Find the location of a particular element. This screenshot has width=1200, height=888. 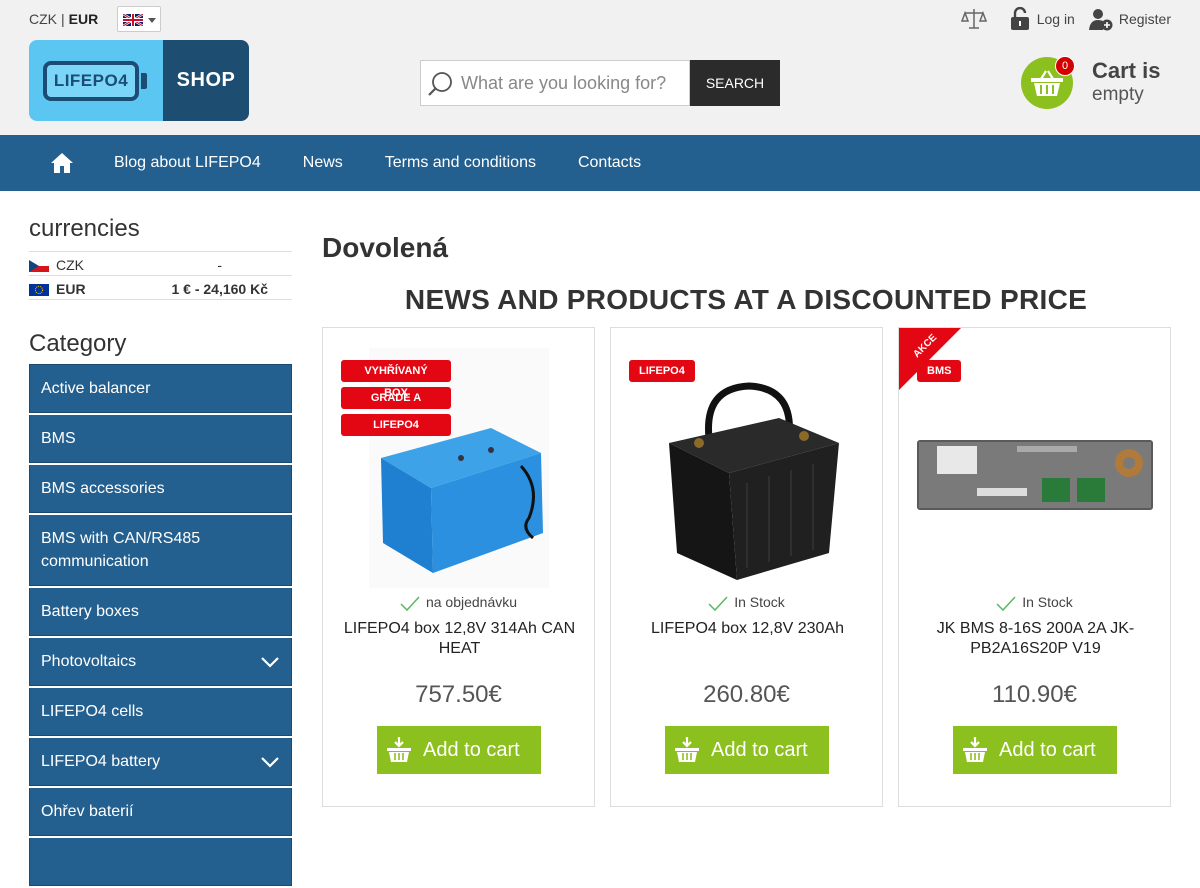

category-item-next is located at coordinates (160, 862).